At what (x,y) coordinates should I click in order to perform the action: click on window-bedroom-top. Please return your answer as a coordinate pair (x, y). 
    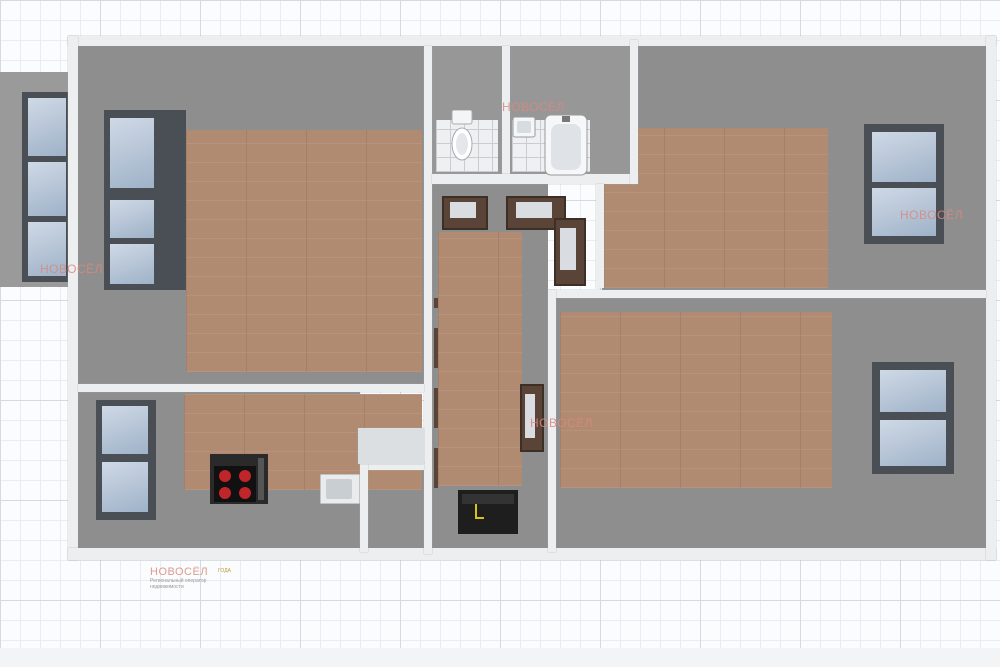
    Looking at the image, I should click on (904, 184).